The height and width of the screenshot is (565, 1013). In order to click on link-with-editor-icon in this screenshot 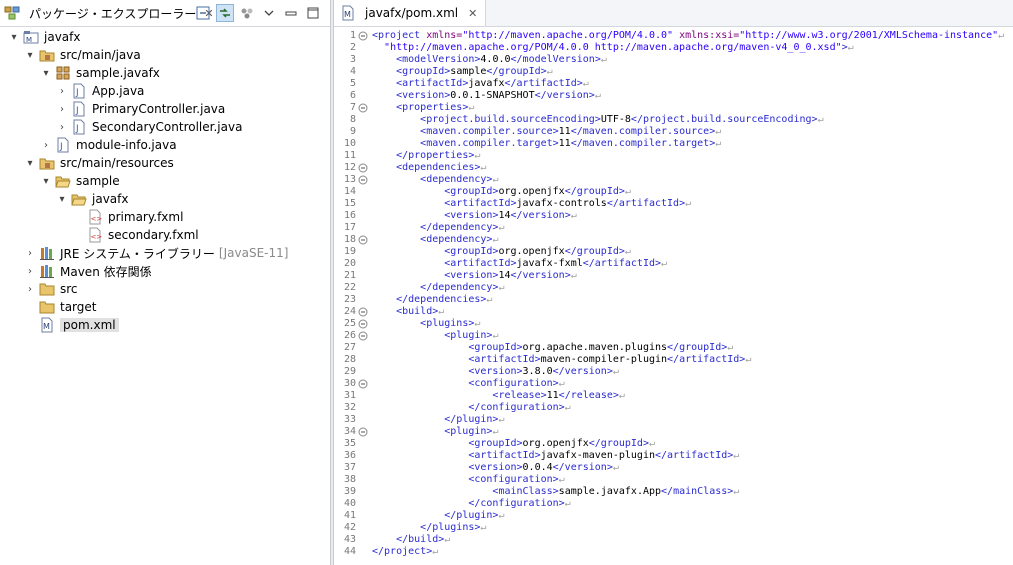, I will do `click(225, 13)`.